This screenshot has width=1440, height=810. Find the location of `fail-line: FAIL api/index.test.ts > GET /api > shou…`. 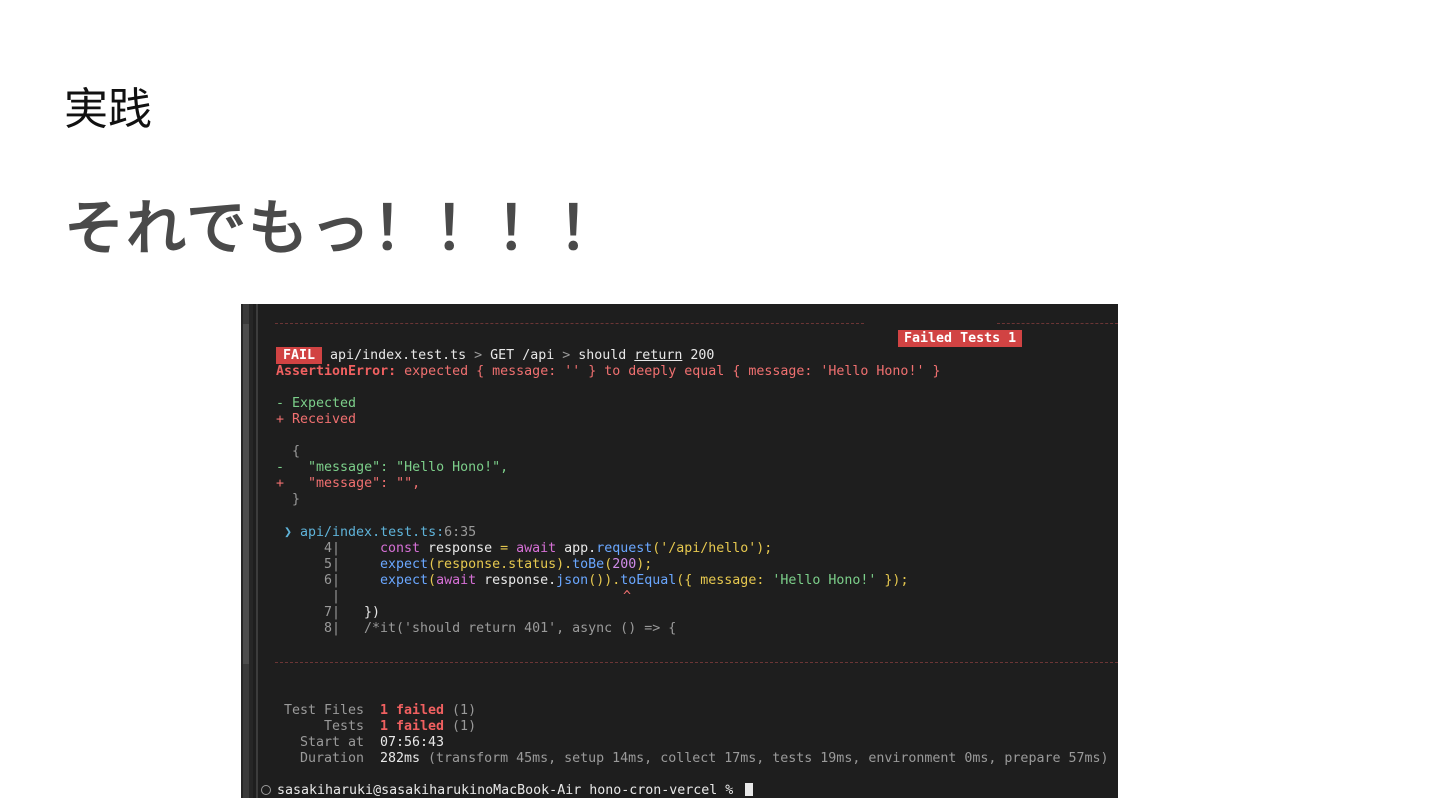

fail-line: FAIL api/index.test.ts > GET /api > shou… is located at coordinates (495, 355).